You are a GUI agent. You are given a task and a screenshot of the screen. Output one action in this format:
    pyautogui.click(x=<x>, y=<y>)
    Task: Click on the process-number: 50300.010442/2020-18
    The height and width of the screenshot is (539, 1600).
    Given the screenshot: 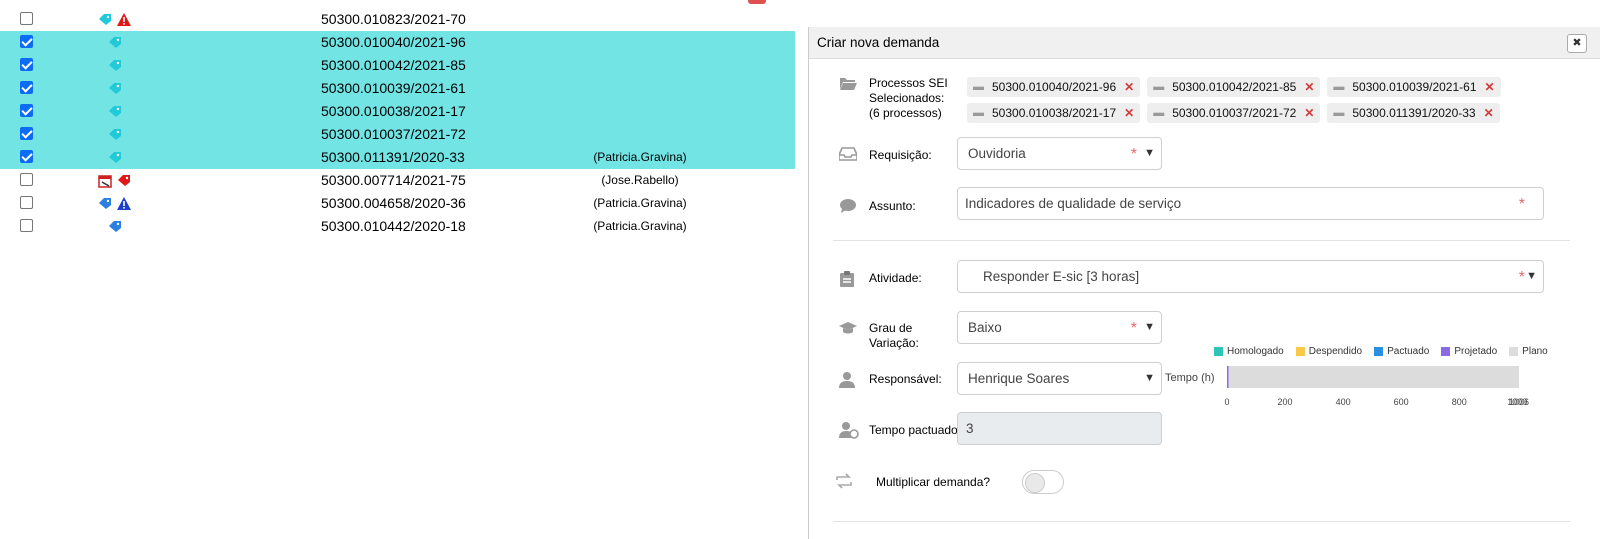 What is the action you would take?
    pyautogui.click(x=393, y=226)
    